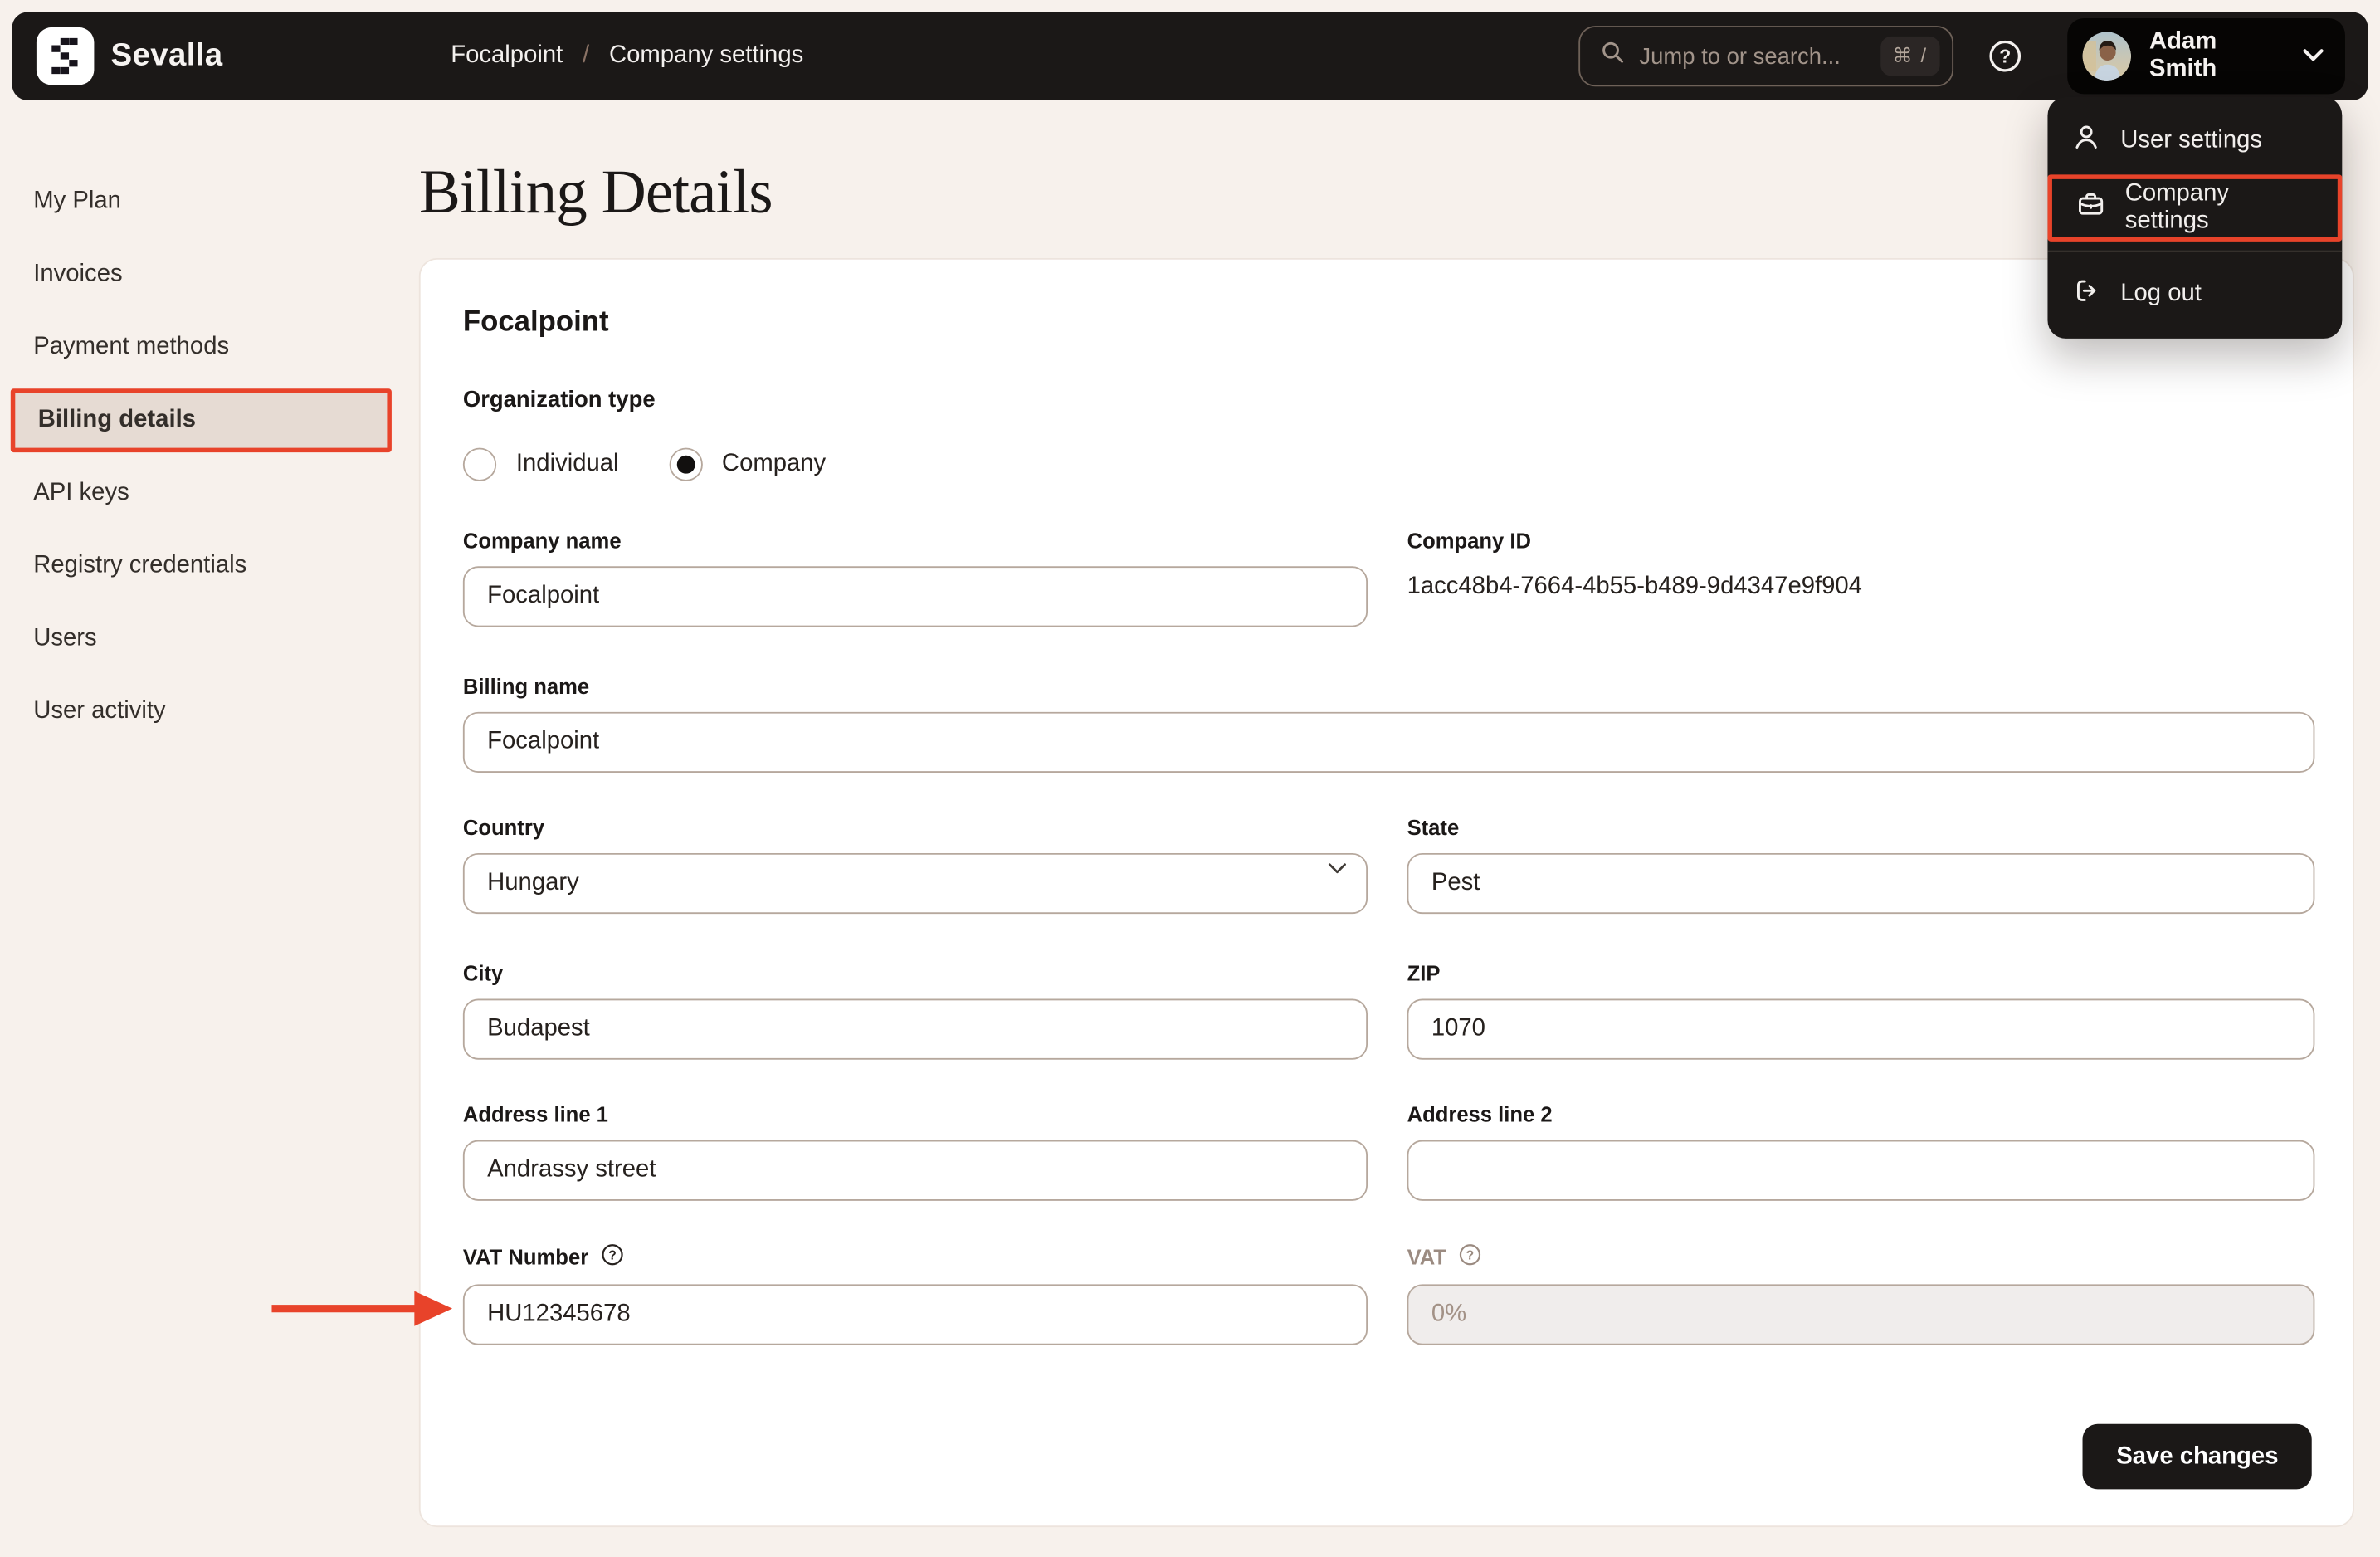 This screenshot has height=1557, width=2380. What do you see at coordinates (507, 56) in the screenshot?
I see `breadcrumb-parent: Focalpoint` at bounding box center [507, 56].